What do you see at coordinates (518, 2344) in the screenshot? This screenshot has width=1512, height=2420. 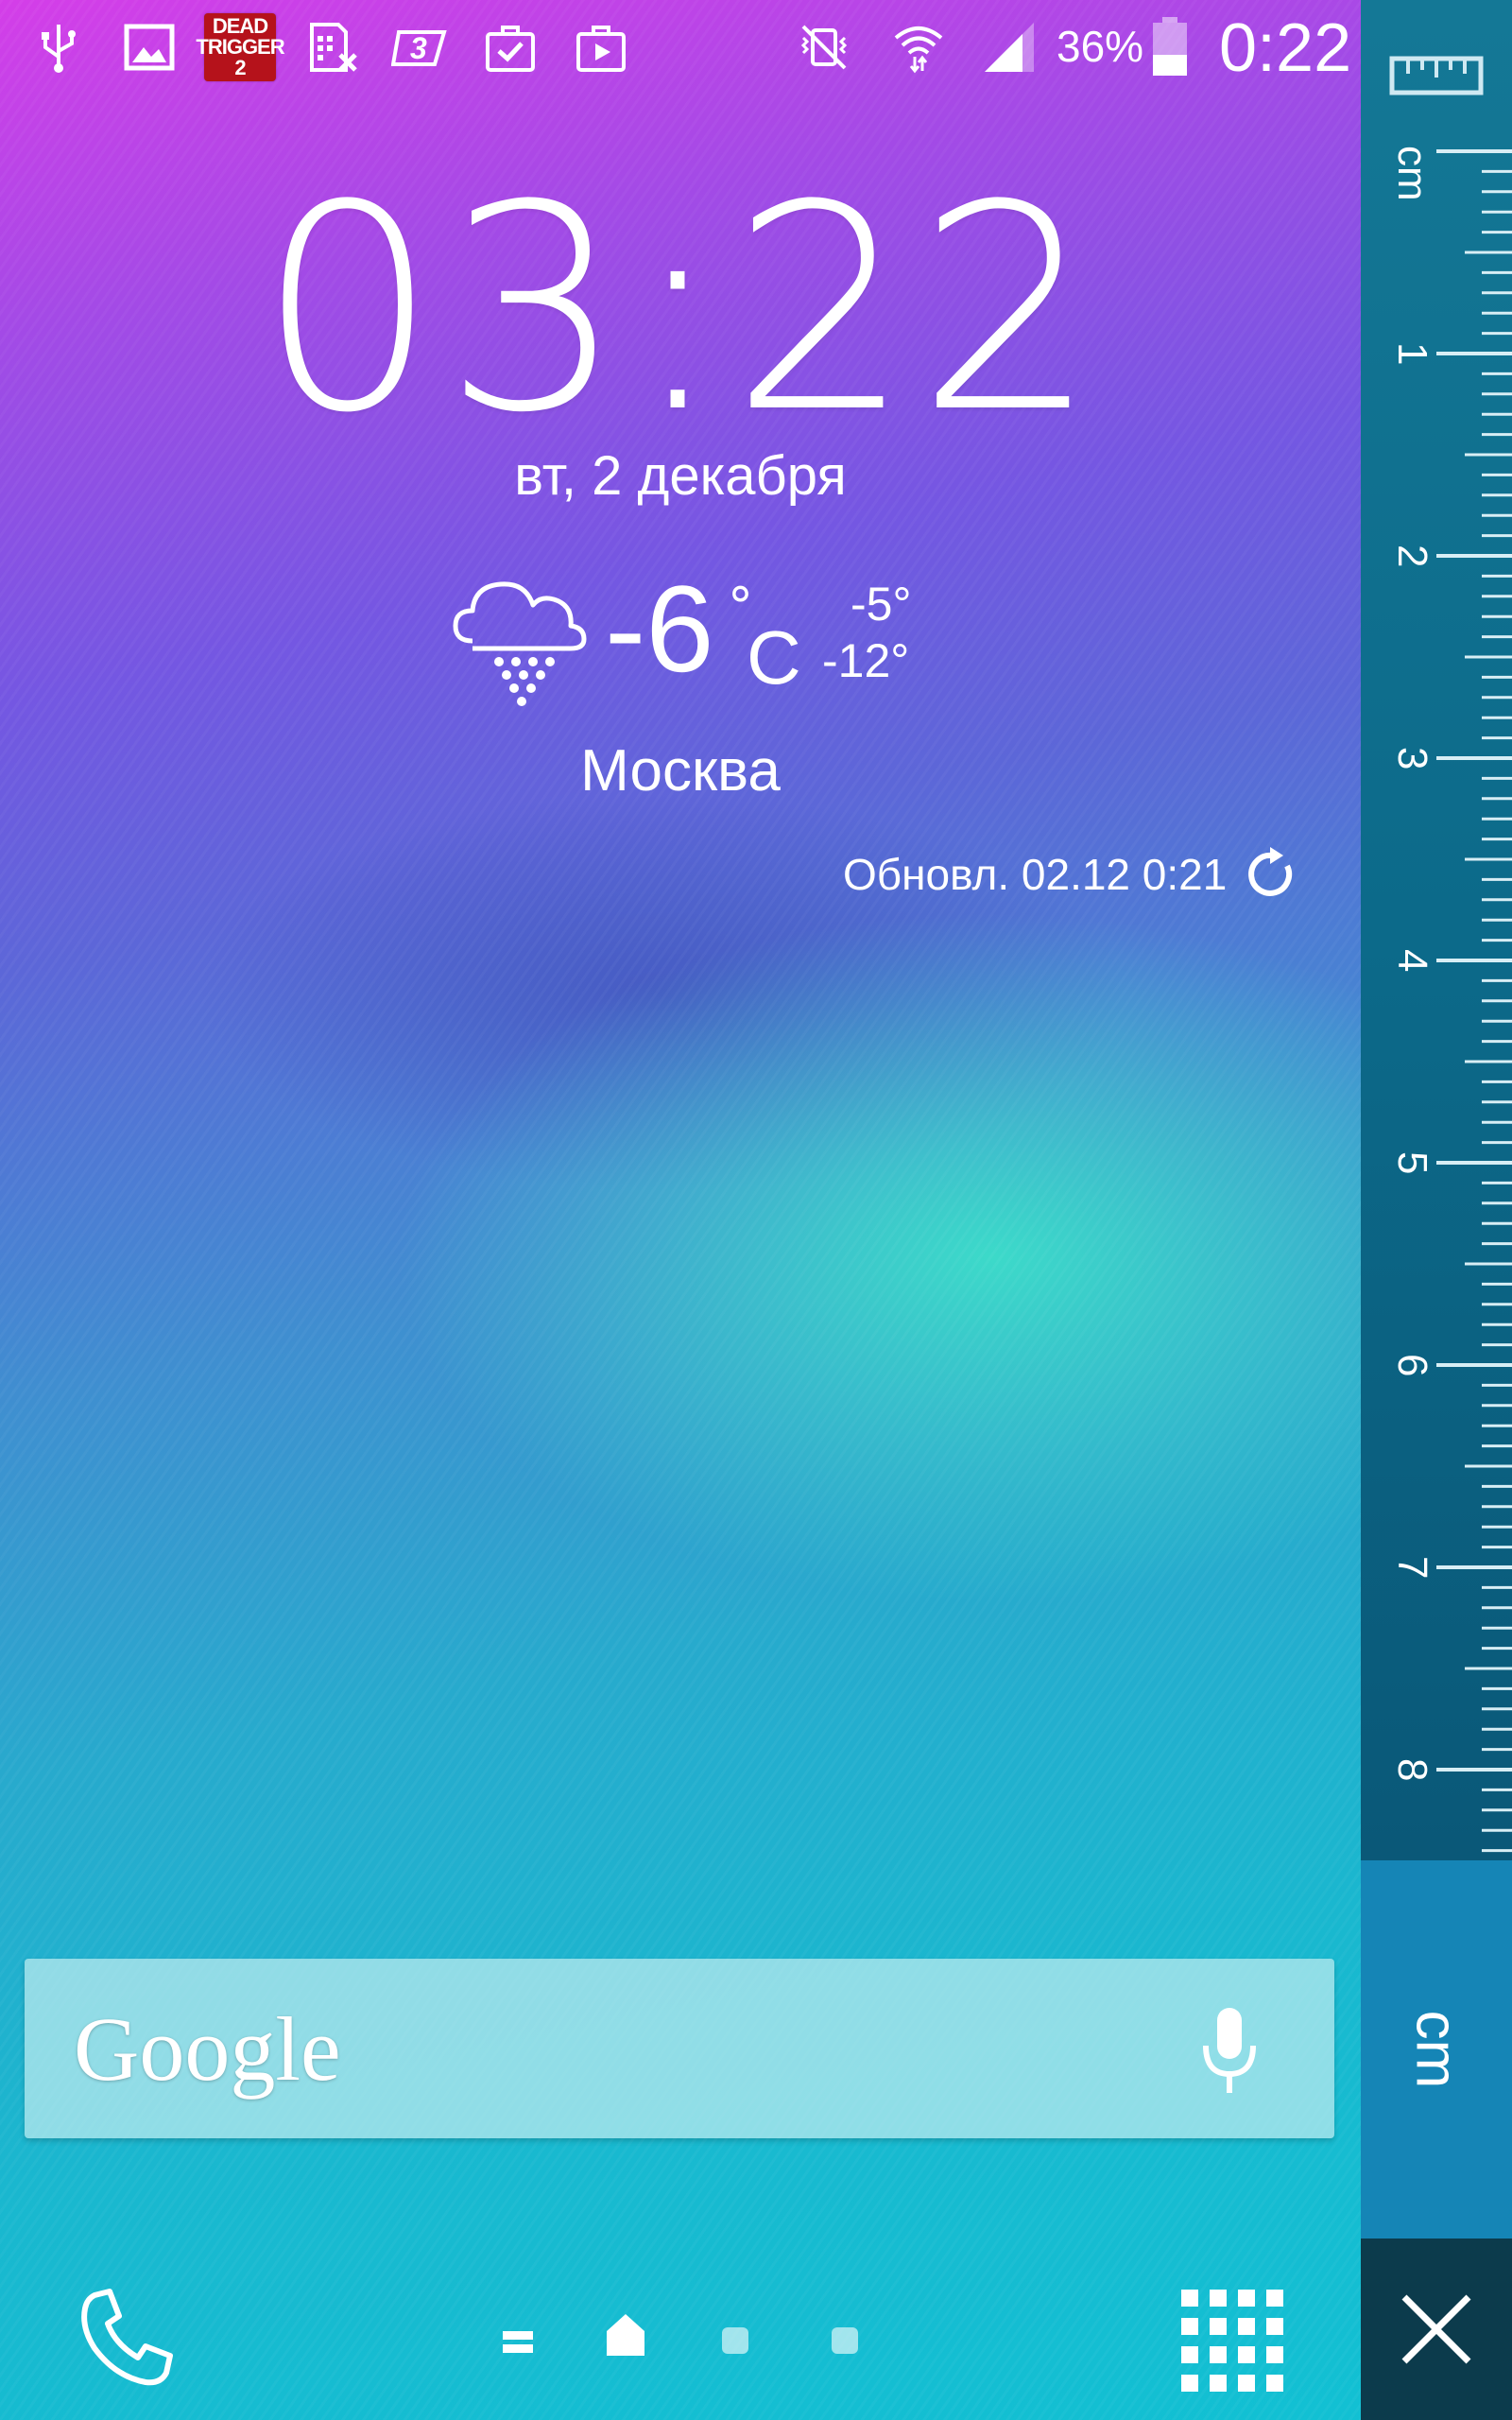 I see `page-indicator-overview` at bounding box center [518, 2344].